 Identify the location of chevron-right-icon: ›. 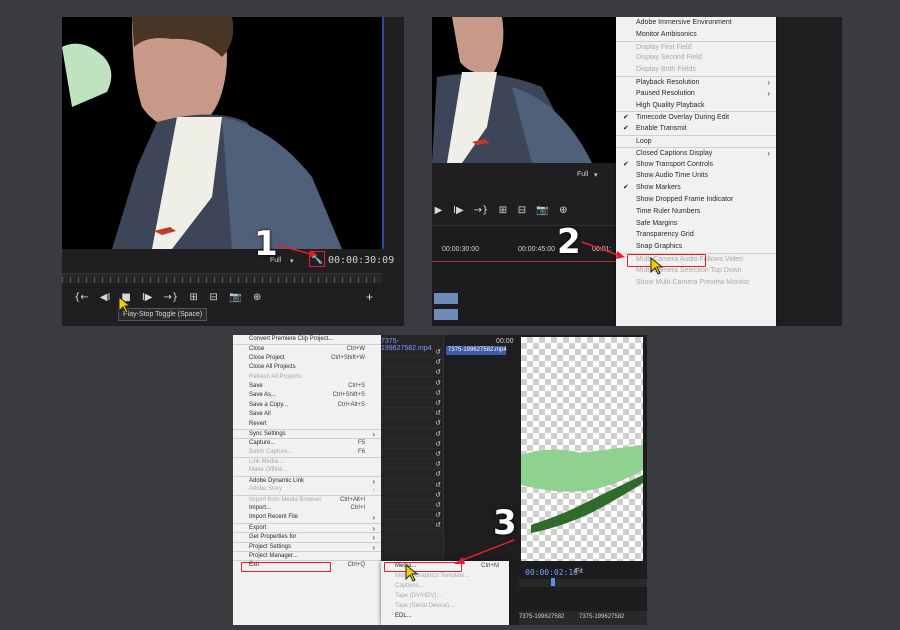
(768, 93).